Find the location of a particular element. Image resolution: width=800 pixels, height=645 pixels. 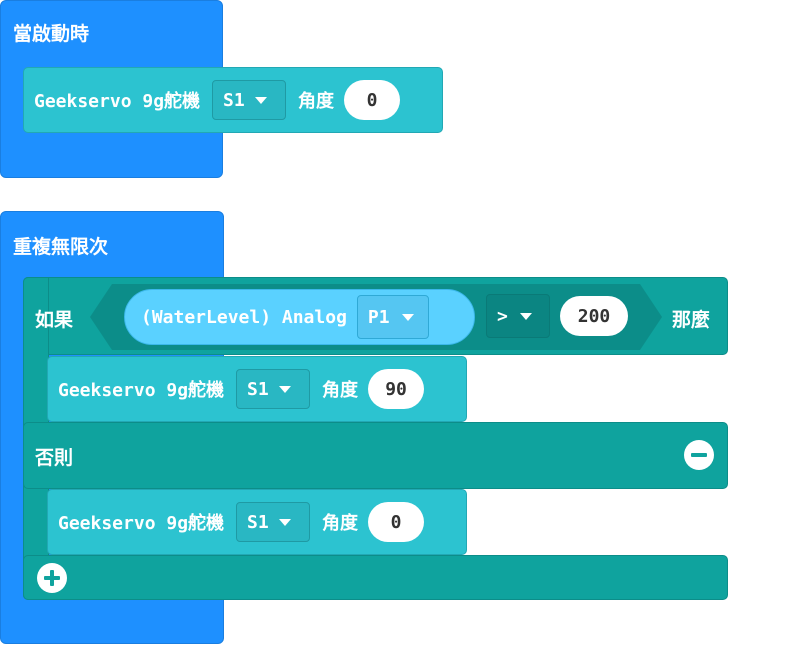

operator-value: > is located at coordinates (502, 316).